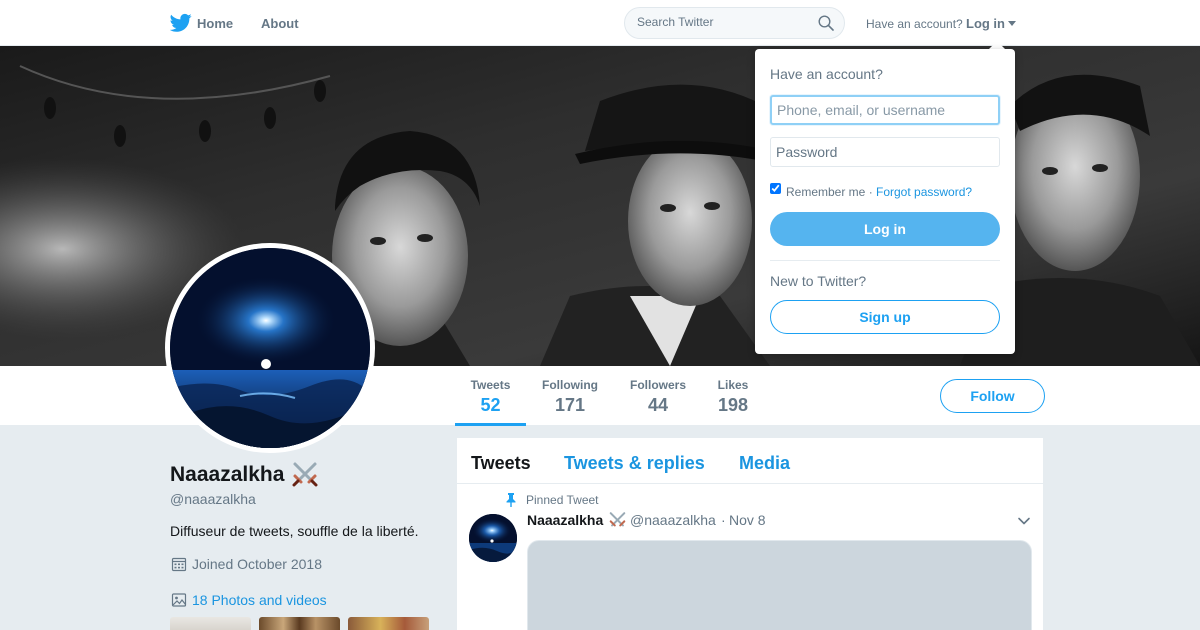 The height and width of the screenshot is (630, 1200). I want to click on pinned-tweet-label: Pinned Tweet, so click(562, 500).